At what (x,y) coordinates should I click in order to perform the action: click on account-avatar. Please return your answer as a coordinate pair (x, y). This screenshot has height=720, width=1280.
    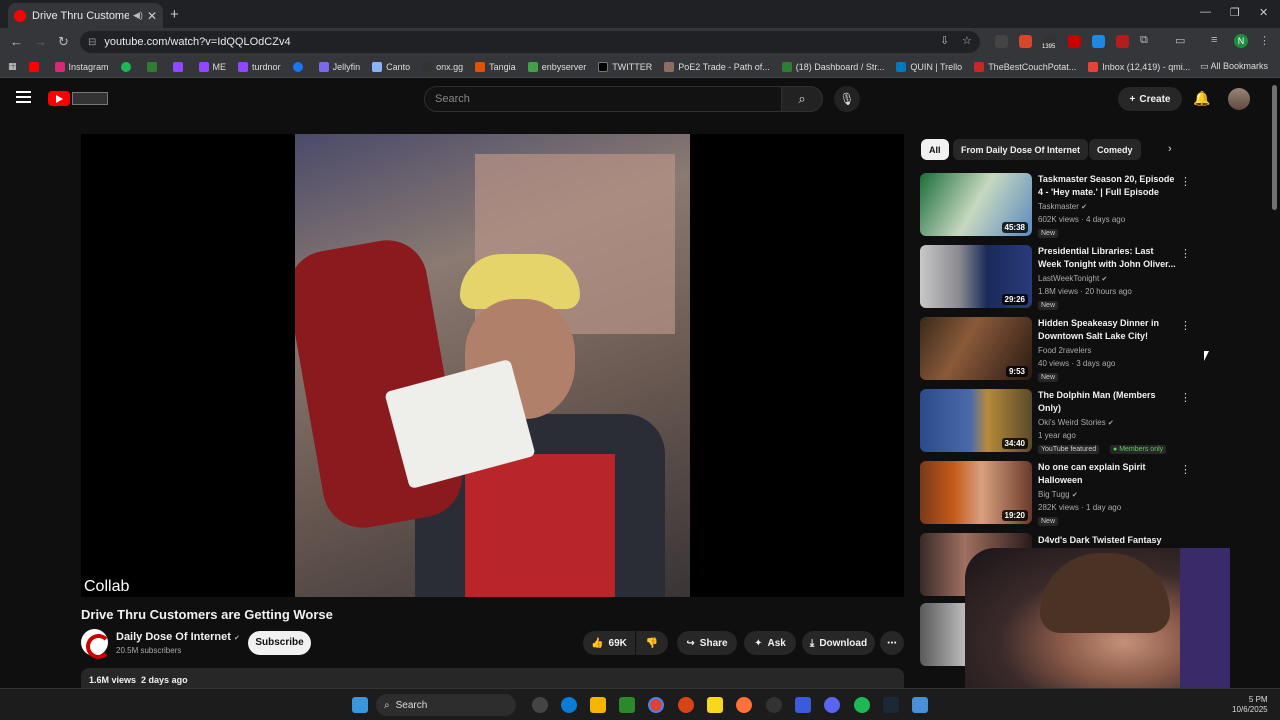
    Looking at the image, I should click on (1239, 99).